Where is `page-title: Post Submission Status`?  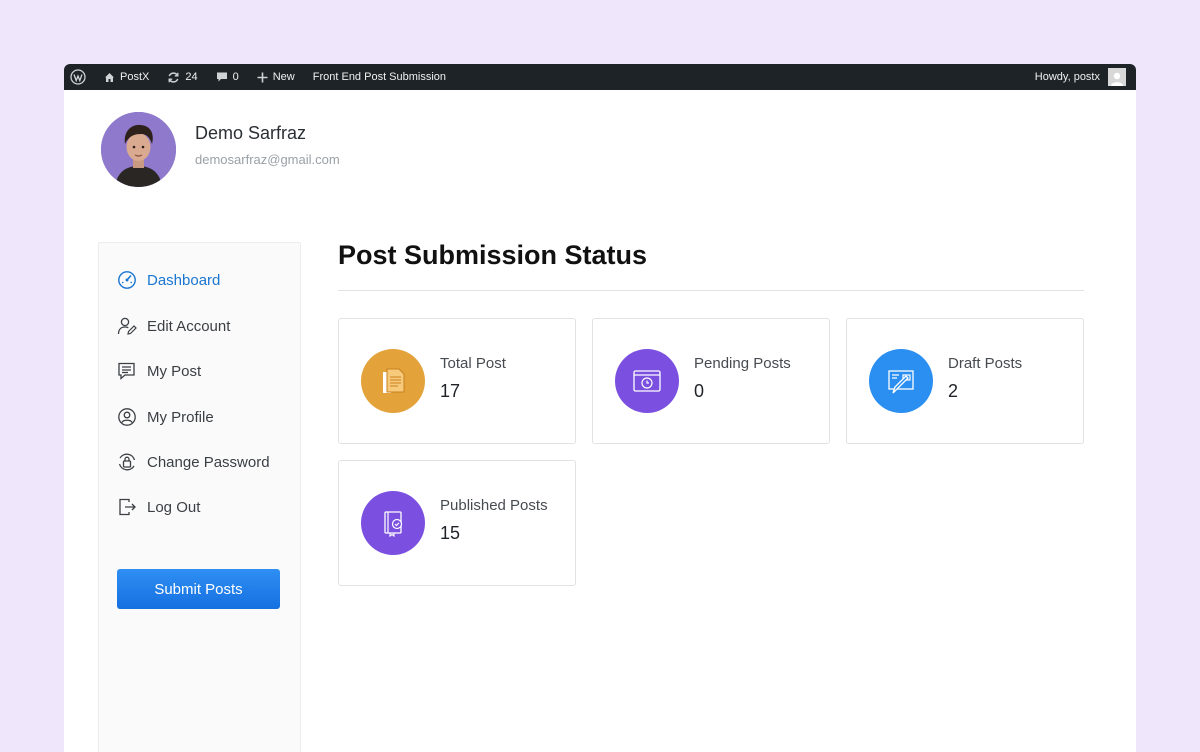
page-title: Post Submission Status is located at coordinates (493, 255).